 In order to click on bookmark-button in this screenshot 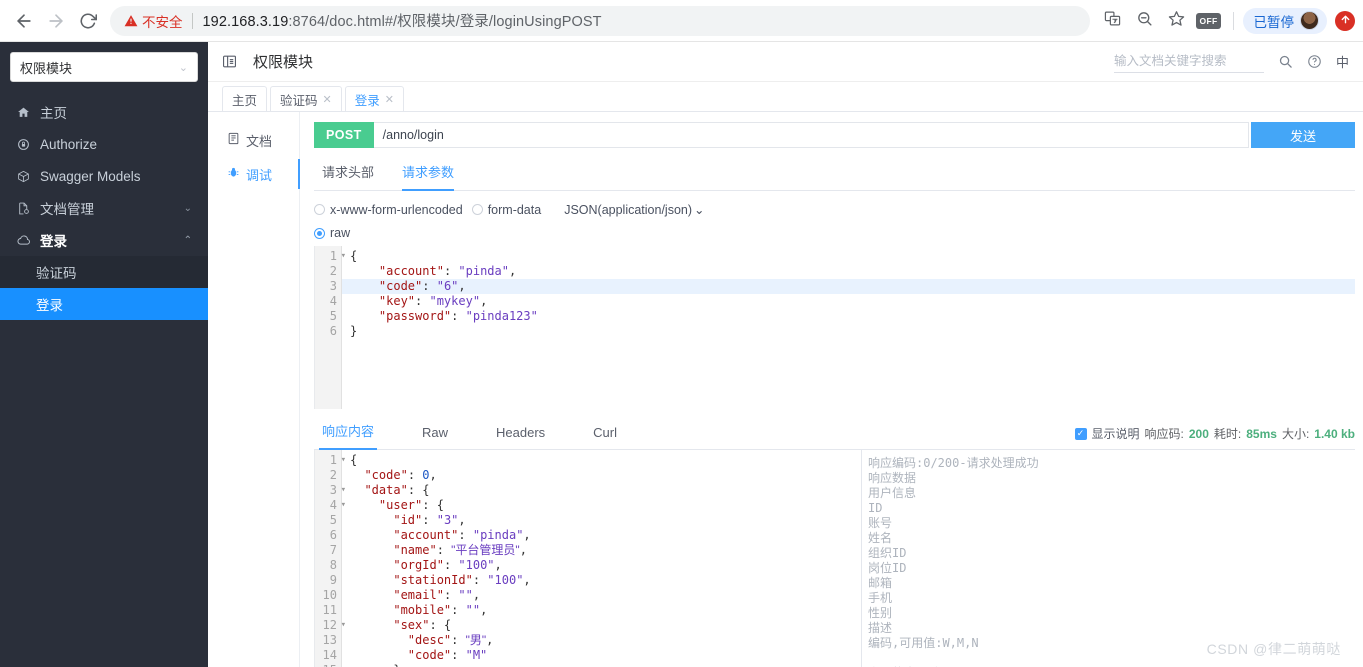, I will do `click(1177, 21)`.